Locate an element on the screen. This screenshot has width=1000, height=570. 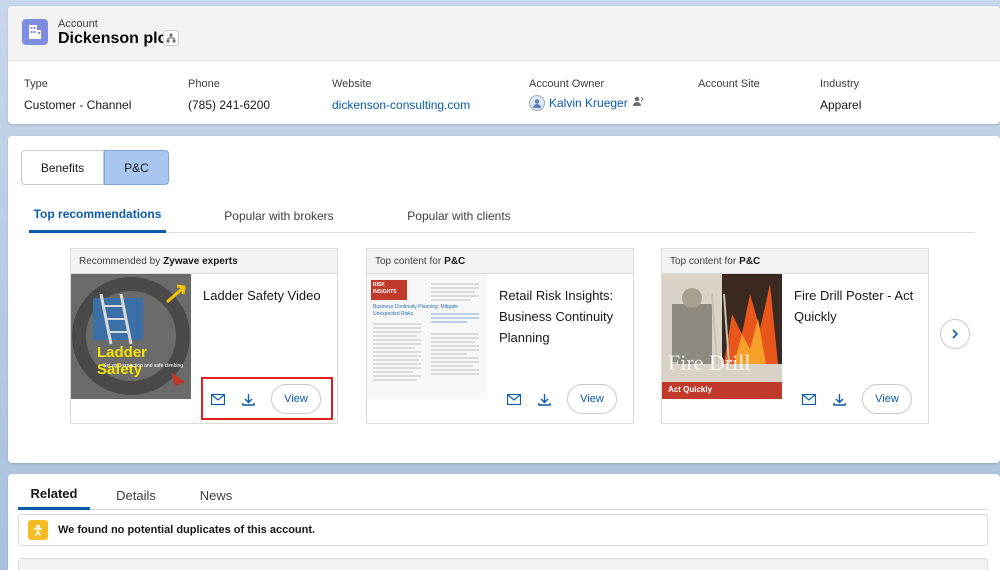
chevron-right-icon is located at coordinates (955, 334).